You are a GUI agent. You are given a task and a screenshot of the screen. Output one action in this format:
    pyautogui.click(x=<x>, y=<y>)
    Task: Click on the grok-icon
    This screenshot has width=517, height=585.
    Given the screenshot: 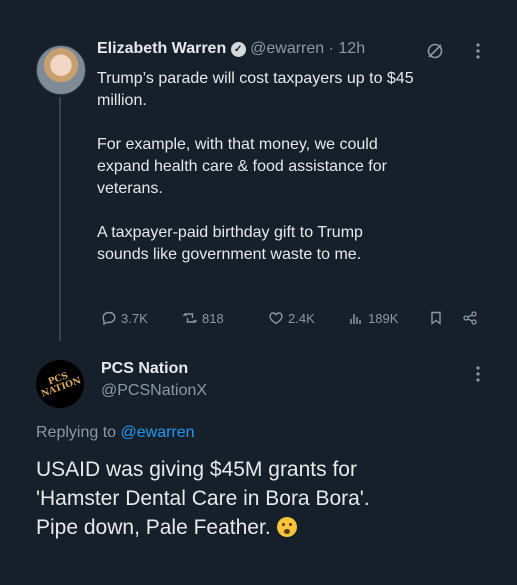 What is the action you would take?
    pyautogui.click(x=435, y=53)
    